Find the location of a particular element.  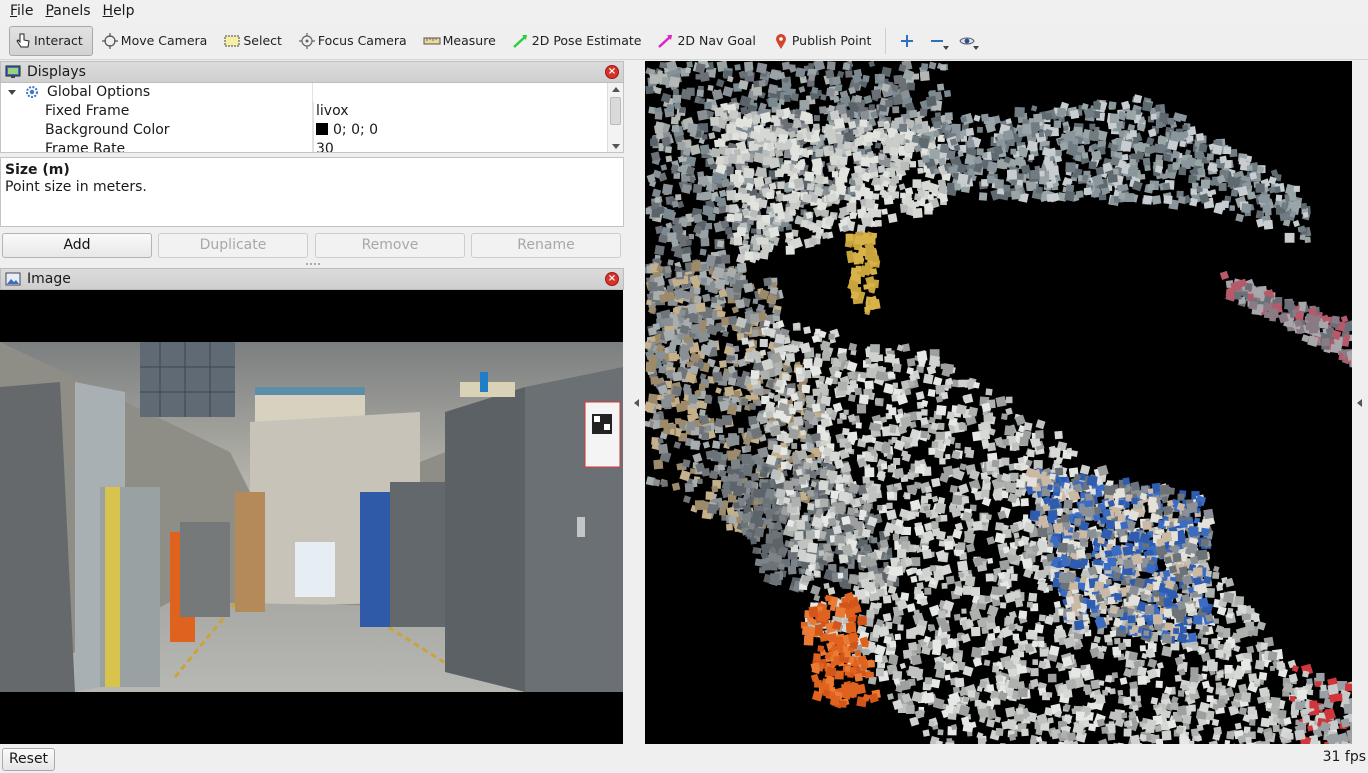

nav-goal-tool-button: 2D Nav Goal is located at coordinates (706, 41).